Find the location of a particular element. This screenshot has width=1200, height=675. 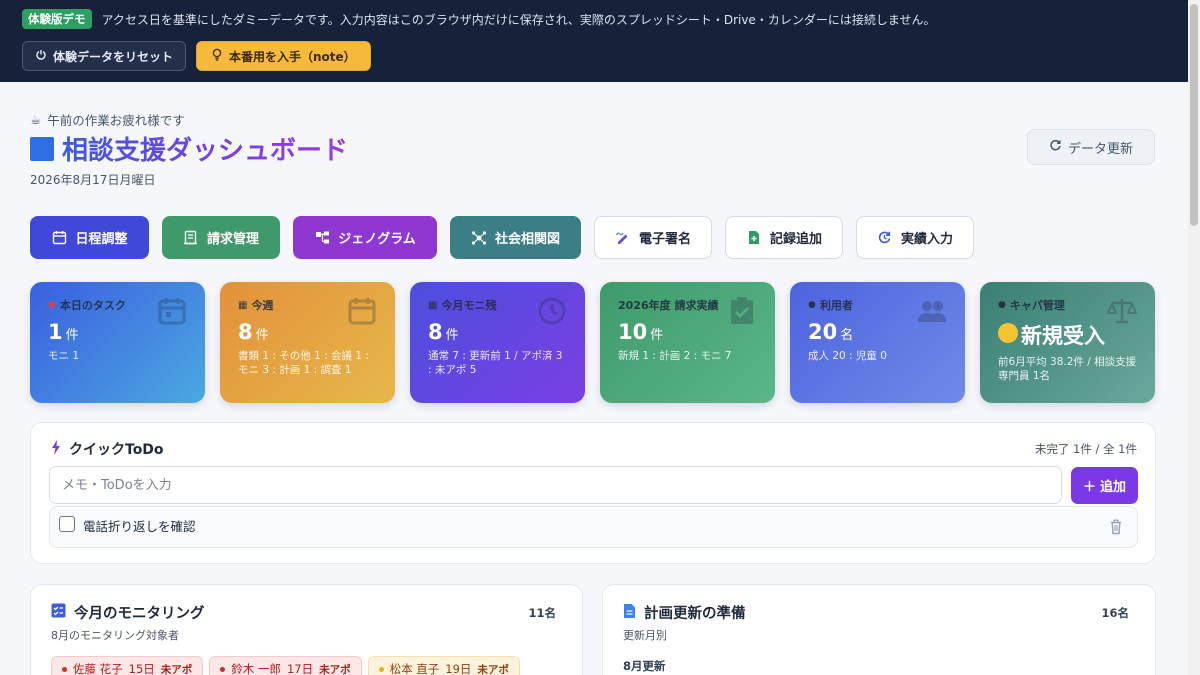

scrollbar-thumb is located at coordinates (1194, 115).